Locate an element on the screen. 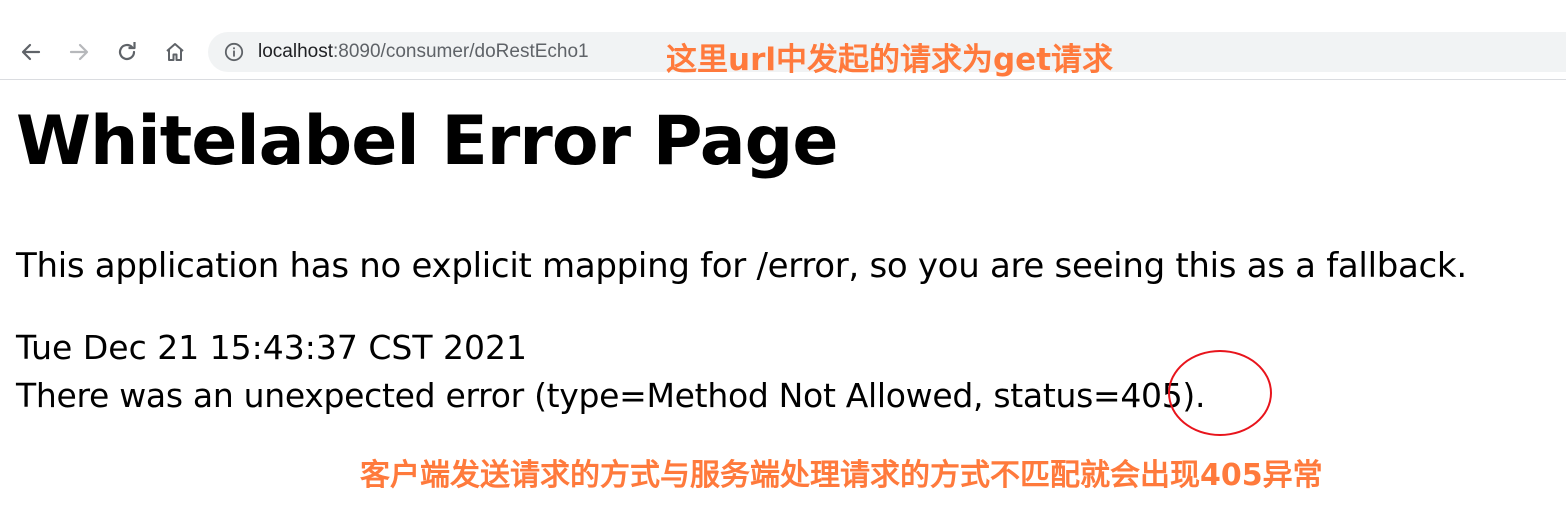 The image size is (1566, 510). reload-button is located at coordinates (127, 52).